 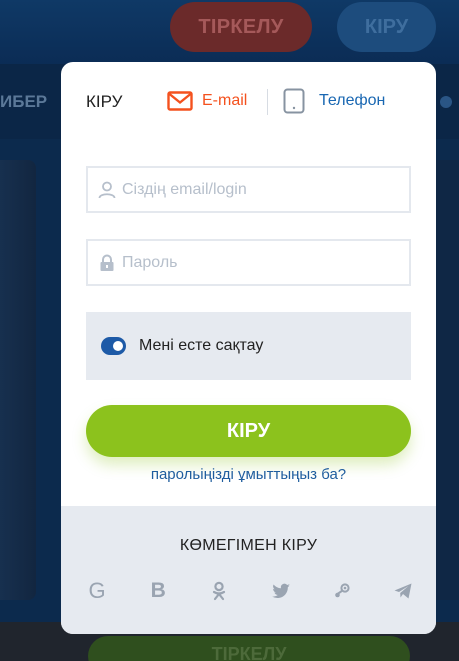 I want to click on password-field, so click(x=248, y=262).